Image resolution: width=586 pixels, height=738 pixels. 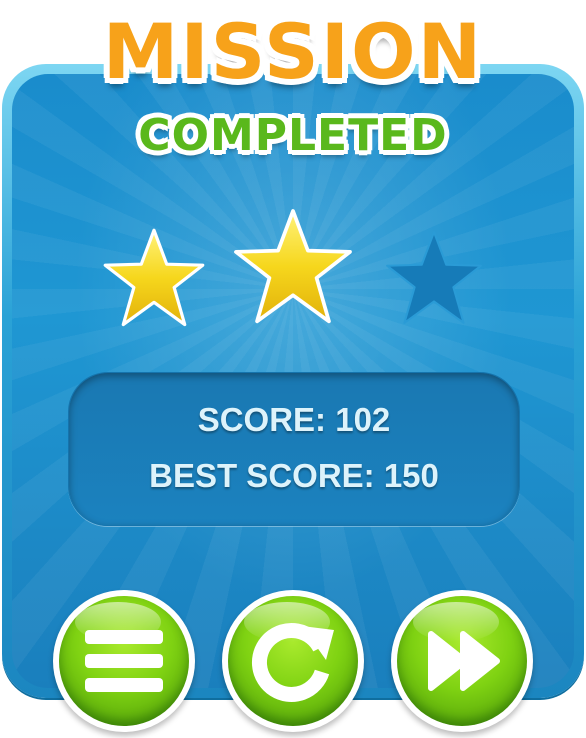 What do you see at coordinates (294, 475) in the screenshot?
I see `best-score-text: BEST SCORE: 150` at bounding box center [294, 475].